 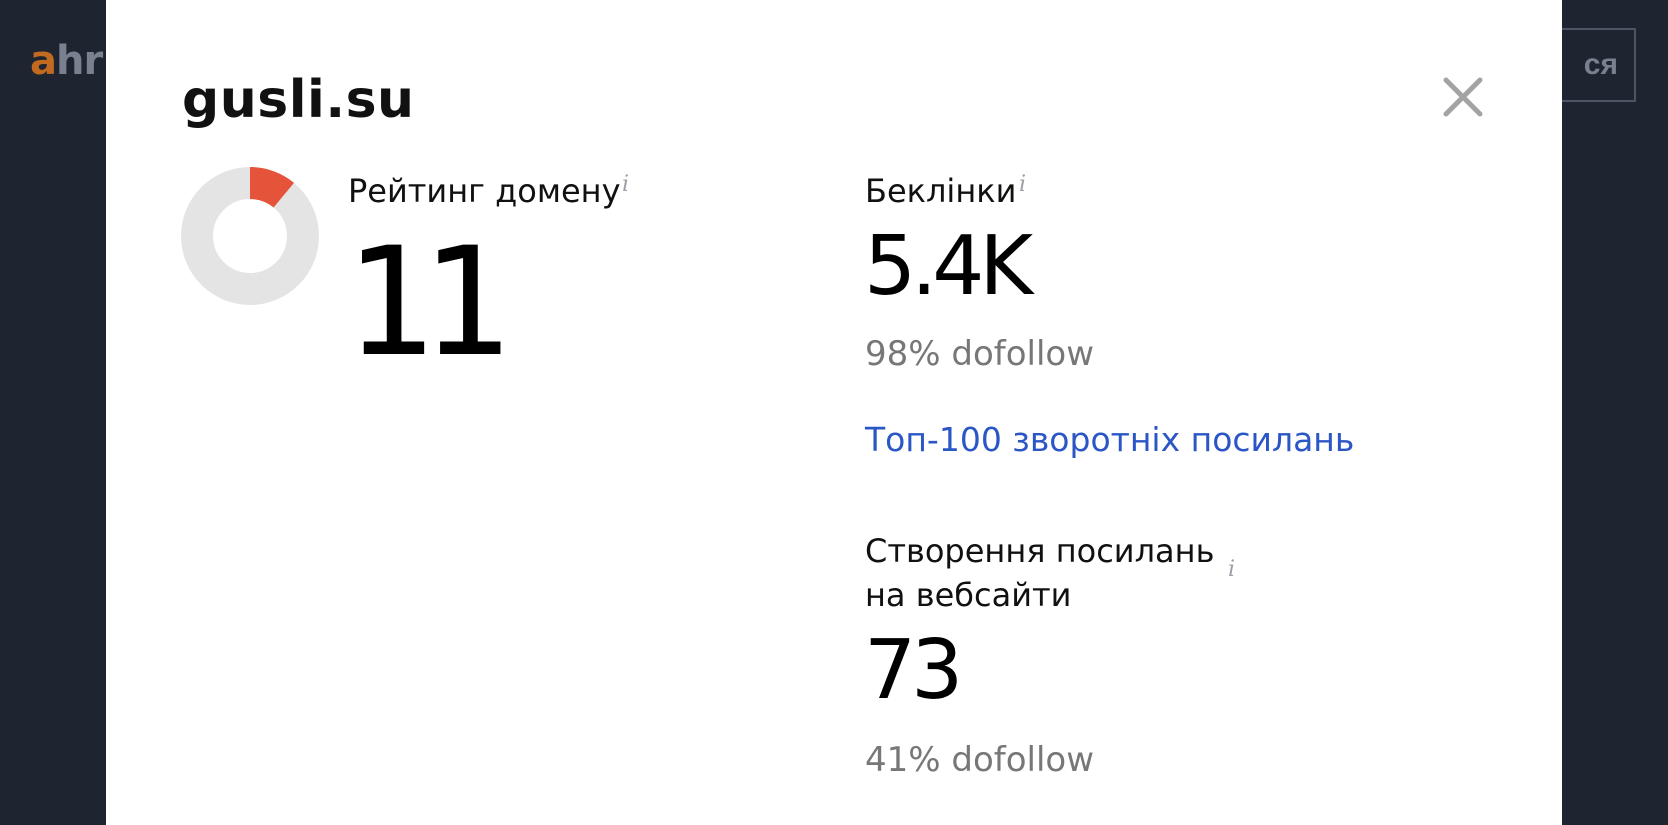 What do you see at coordinates (913, 670) in the screenshot?
I see `linking-websites-value: 73` at bounding box center [913, 670].